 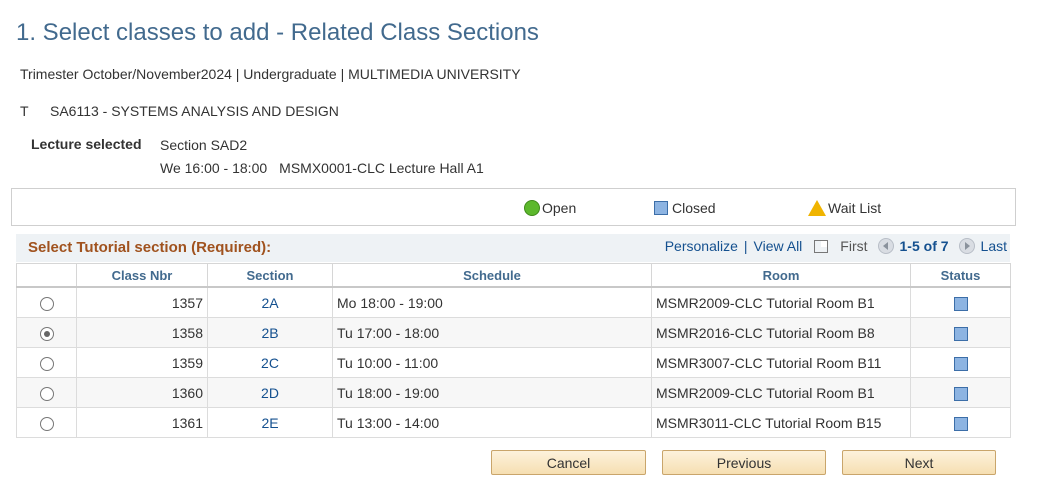 What do you see at coordinates (142, 275) in the screenshot?
I see `column-header-class-nbr: Class Nbr` at bounding box center [142, 275].